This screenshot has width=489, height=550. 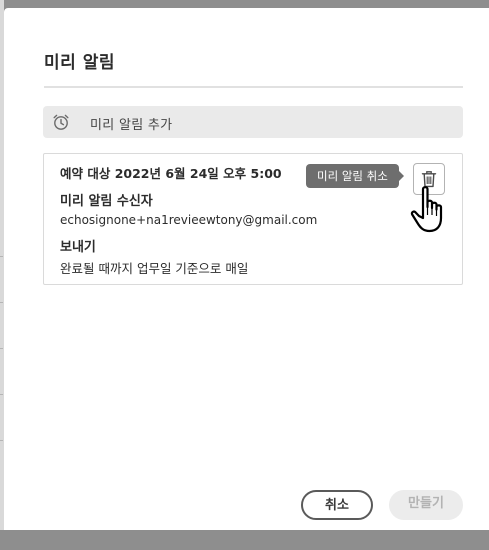 What do you see at coordinates (401, 176) in the screenshot?
I see `tooltip-arrow` at bounding box center [401, 176].